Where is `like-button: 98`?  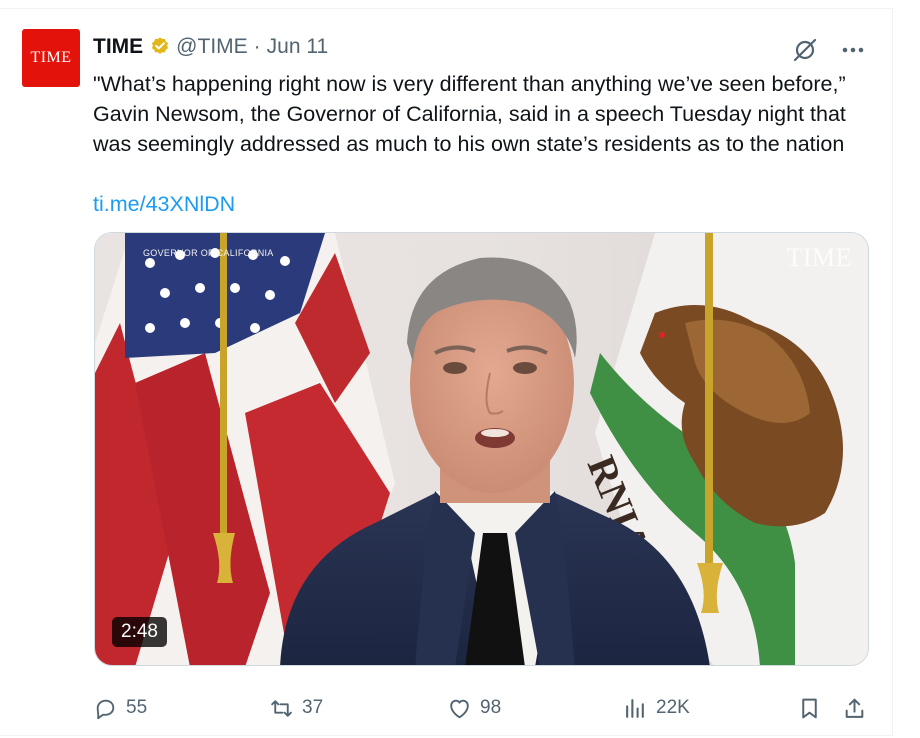 like-button: 98 is located at coordinates (474, 708).